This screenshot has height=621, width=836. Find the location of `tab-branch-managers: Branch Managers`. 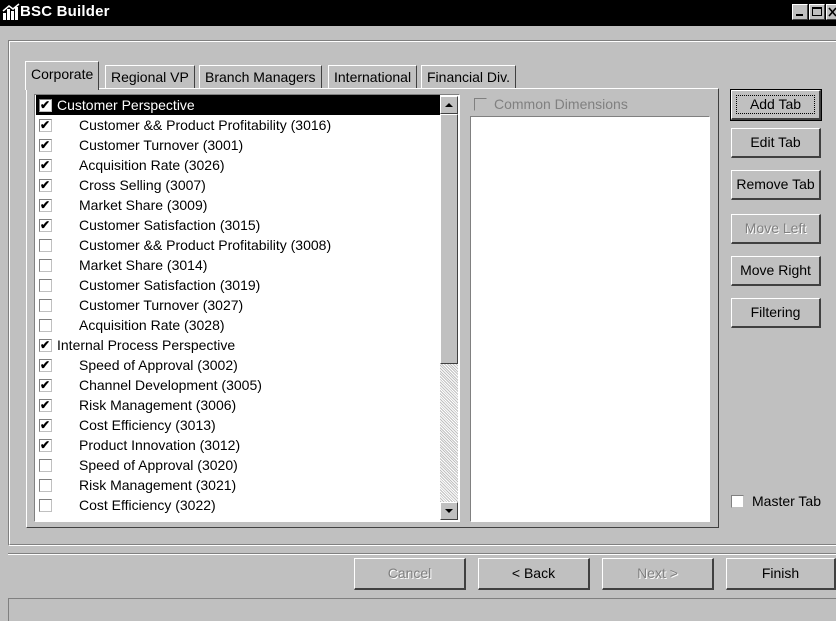

tab-branch-managers: Branch Managers is located at coordinates (260, 77).